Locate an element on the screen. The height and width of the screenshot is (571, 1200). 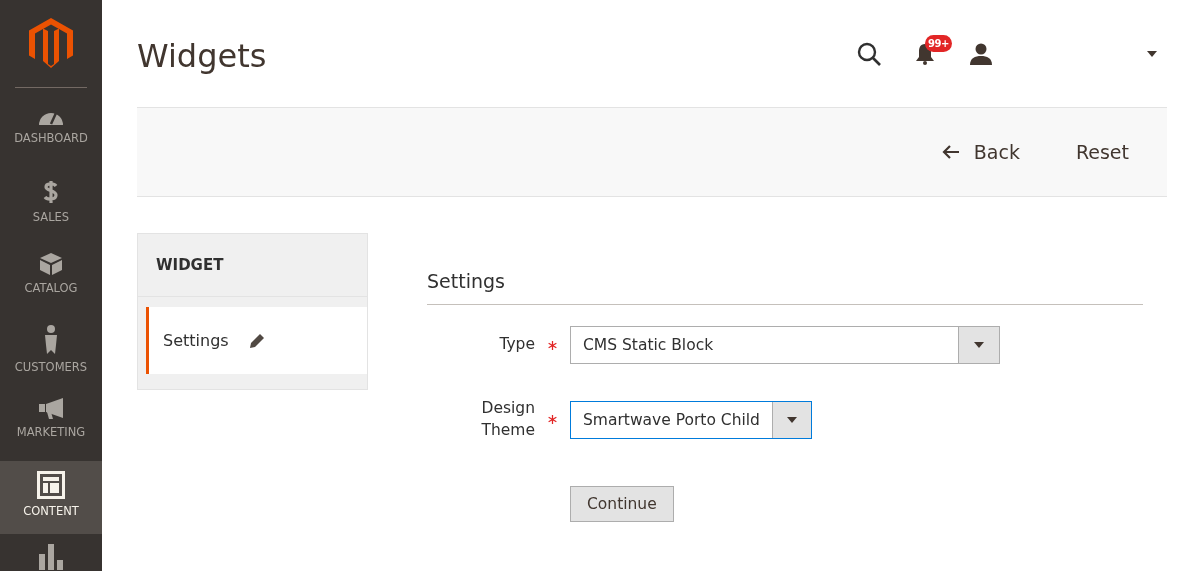
hexagon-logo-icon is located at coordinates (51, 43).